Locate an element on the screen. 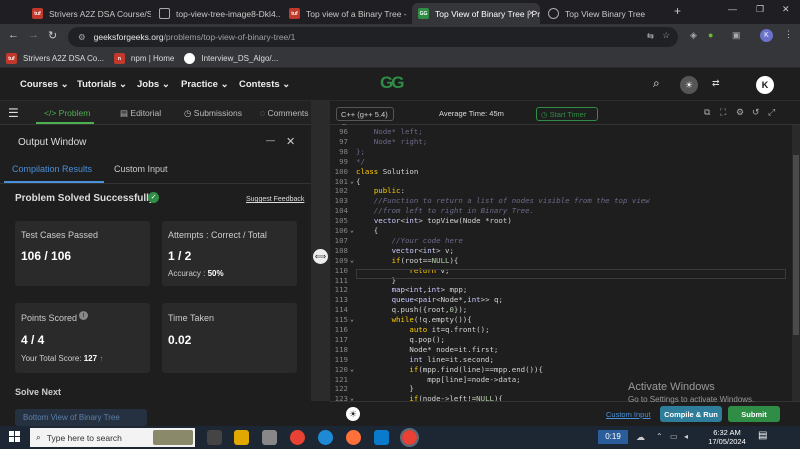  browser-tab-active: GG Top View of Binary Tree | Pra ✕ is located at coordinates (476, 13).